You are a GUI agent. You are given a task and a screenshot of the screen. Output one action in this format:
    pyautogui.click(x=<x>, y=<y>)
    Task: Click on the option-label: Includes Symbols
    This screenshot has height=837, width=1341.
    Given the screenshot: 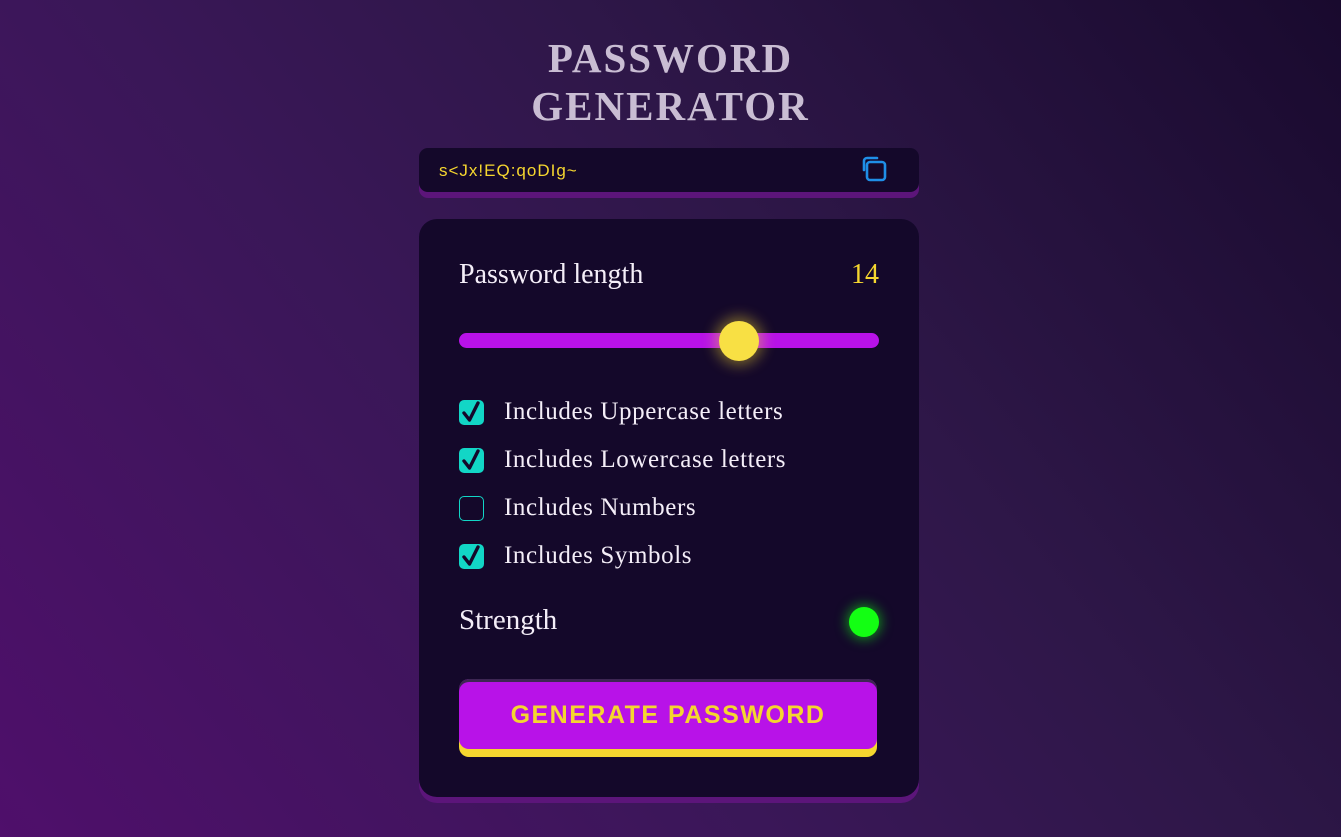 What is the action you would take?
    pyautogui.click(x=598, y=555)
    